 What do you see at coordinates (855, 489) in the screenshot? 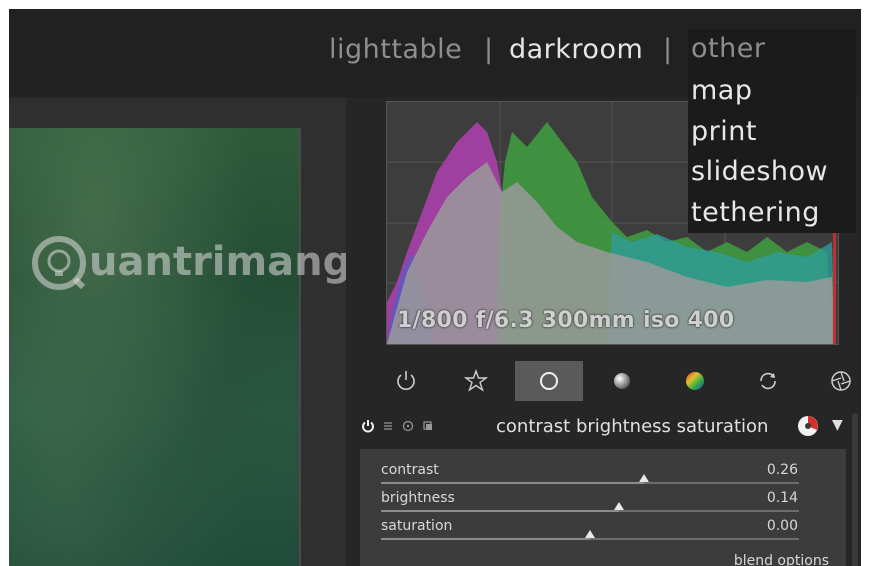
I see `panel-scrollbar` at bounding box center [855, 489].